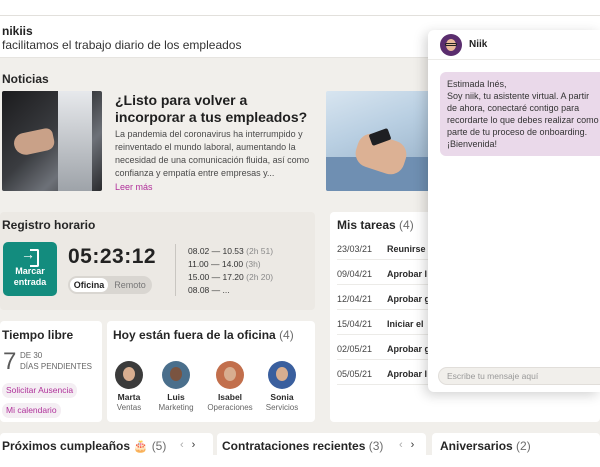 The width and height of the screenshot is (600, 467). What do you see at coordinates (286, 335) in the screenshot?
I see `out-of-office-count: (4)` at bounding box center [286, 335].